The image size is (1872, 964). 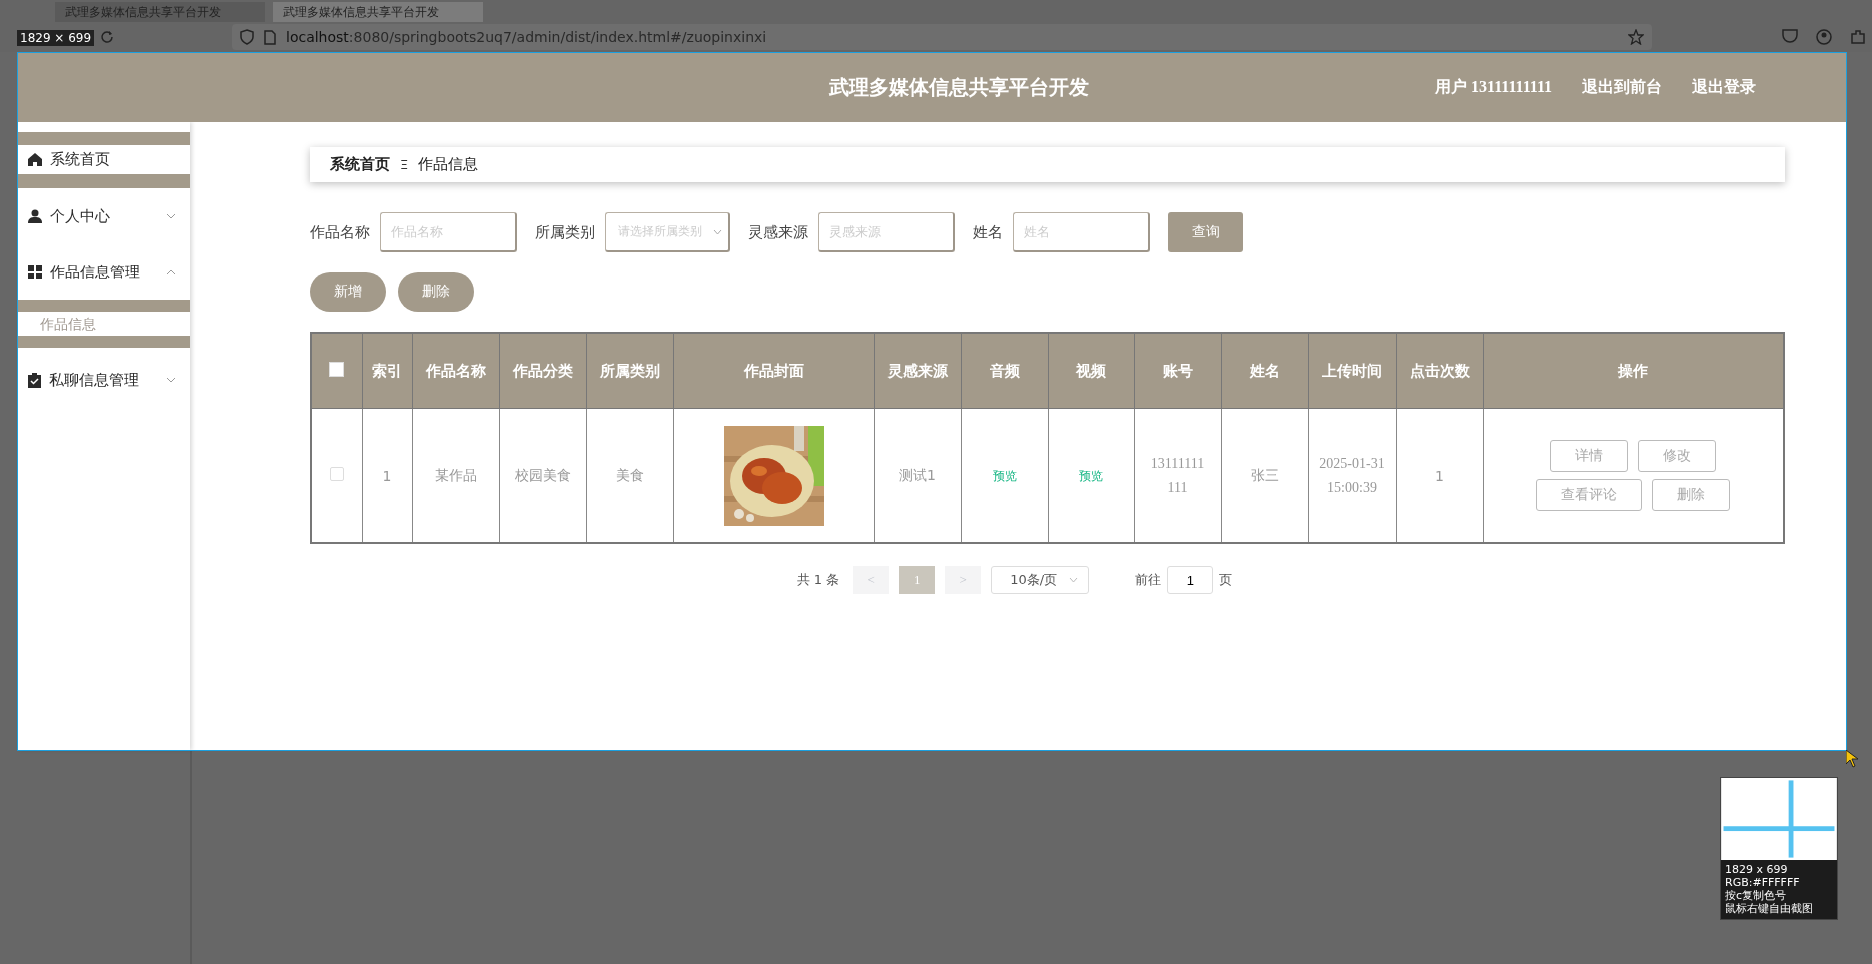 What do you see at coordinates (1190, 580) in the screenshot?
I see `page-number-field: 1` at bounding box center [1190, 580].